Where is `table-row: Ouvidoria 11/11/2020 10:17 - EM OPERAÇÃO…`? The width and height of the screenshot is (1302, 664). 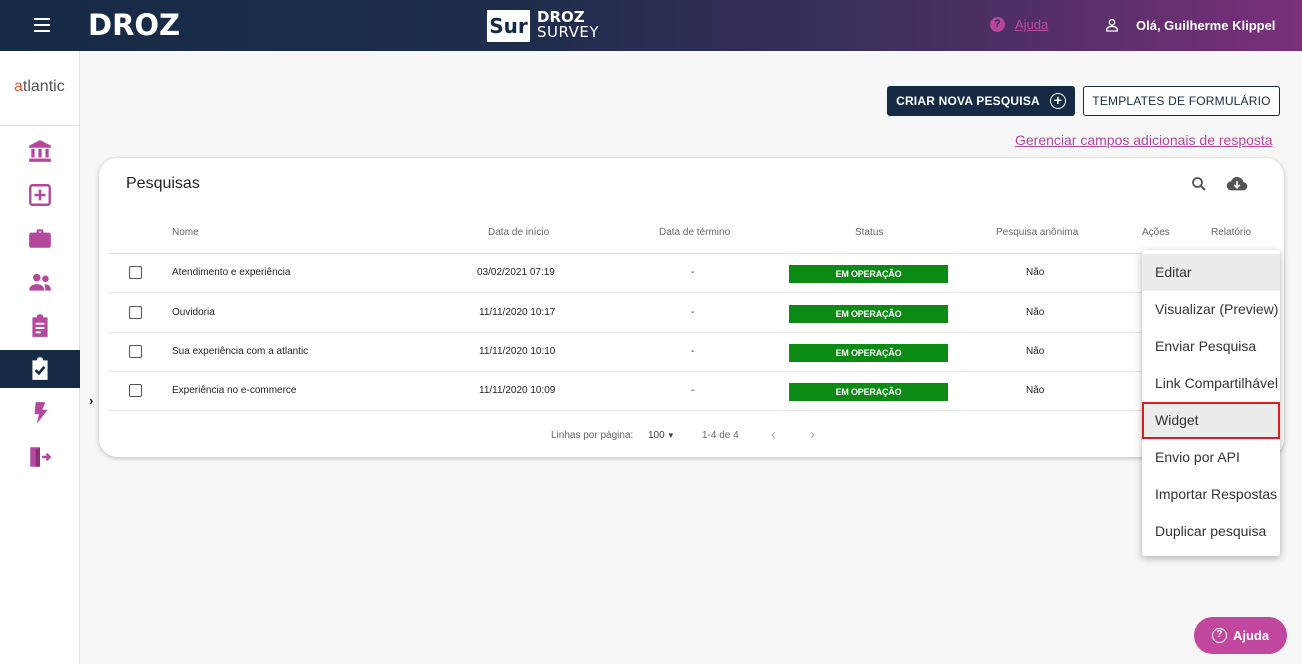
table-row: Ouvidoria 11/11/2020 10:17 - EM OPERAÇÃO… is located at coordinates (625, 313).